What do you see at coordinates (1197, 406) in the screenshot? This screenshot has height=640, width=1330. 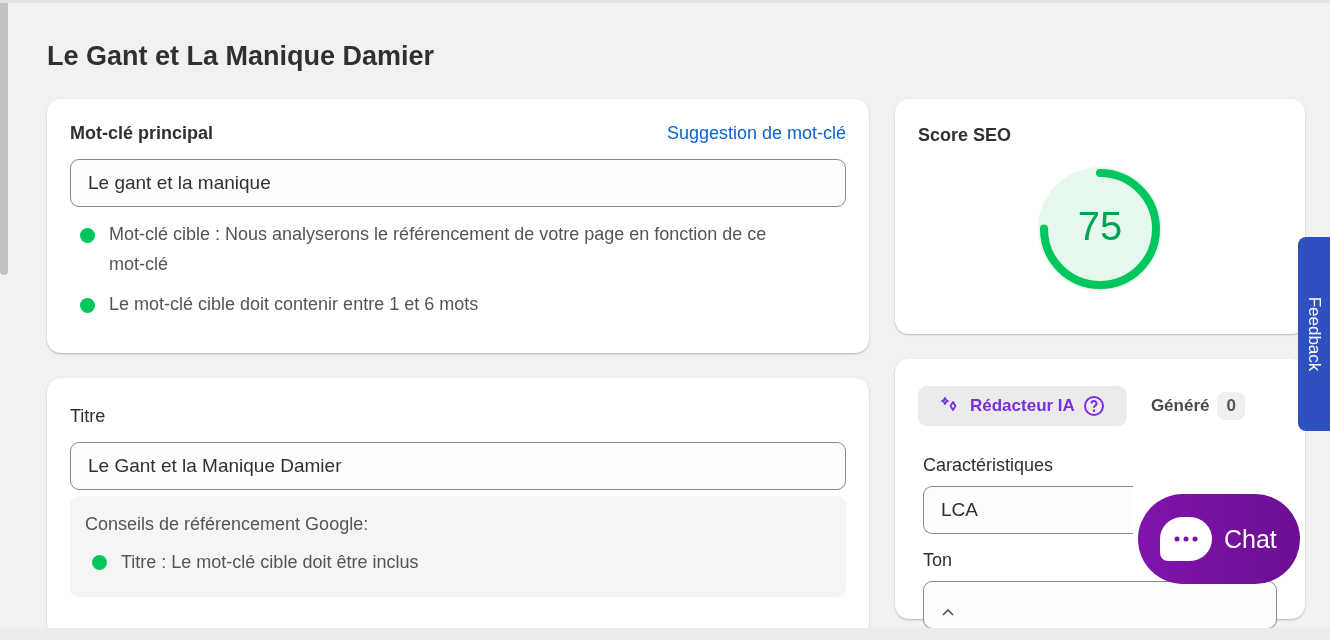 I see `generated-tab: Généré 0` at bounding box center [1197, 406].